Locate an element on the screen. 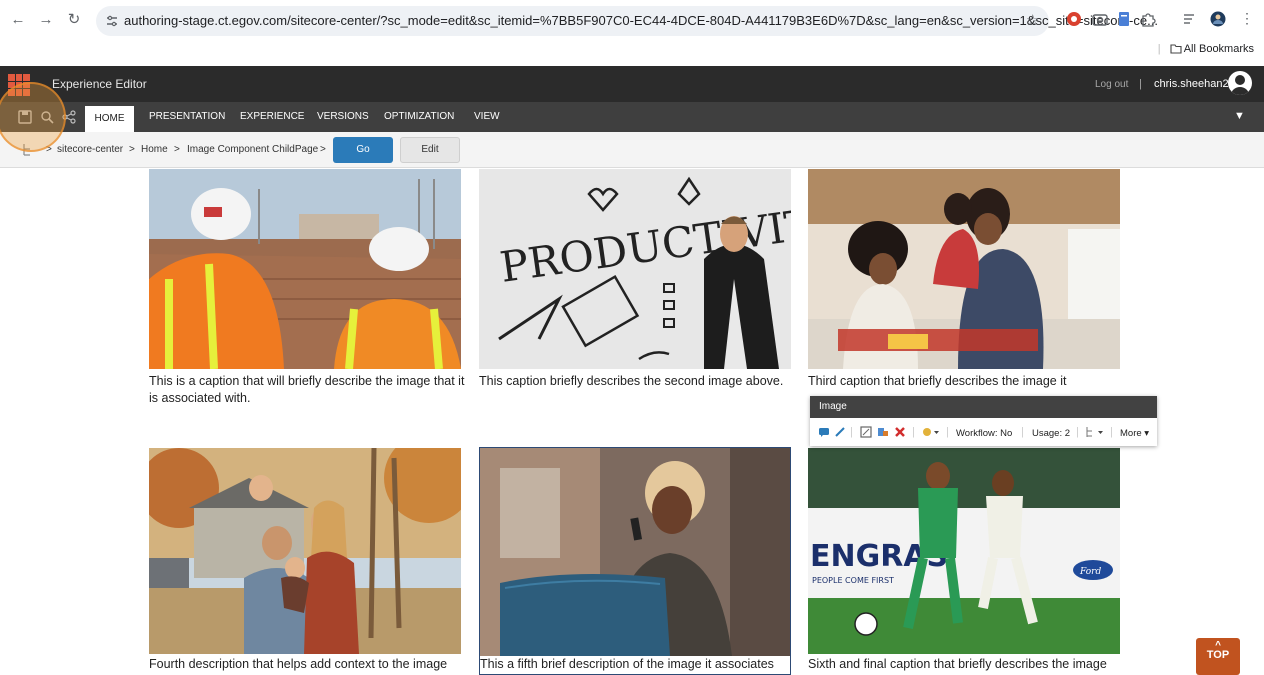  image-family-kitchen is located at coordinates (964, 269).